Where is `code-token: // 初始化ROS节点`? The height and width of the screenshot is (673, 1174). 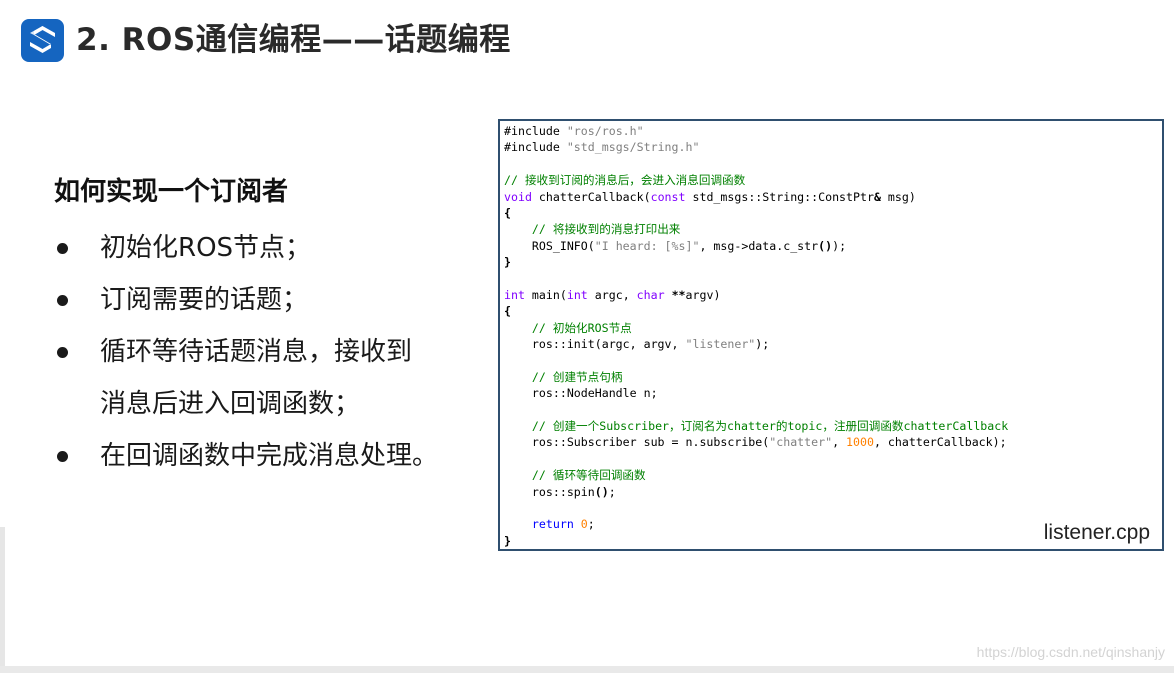
code-token: // 初始化ROS节点 is located at coordinates (581, 327).